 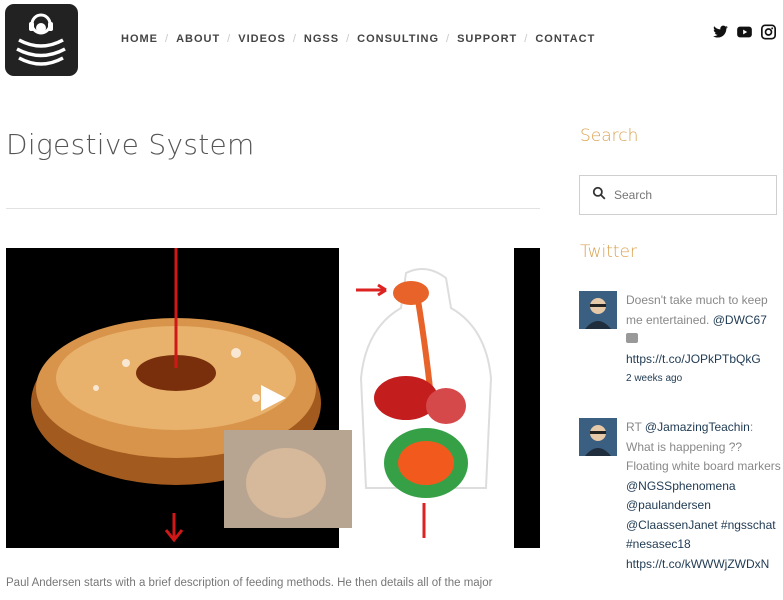 I want to click on search-field, so click(x=678, y=195).